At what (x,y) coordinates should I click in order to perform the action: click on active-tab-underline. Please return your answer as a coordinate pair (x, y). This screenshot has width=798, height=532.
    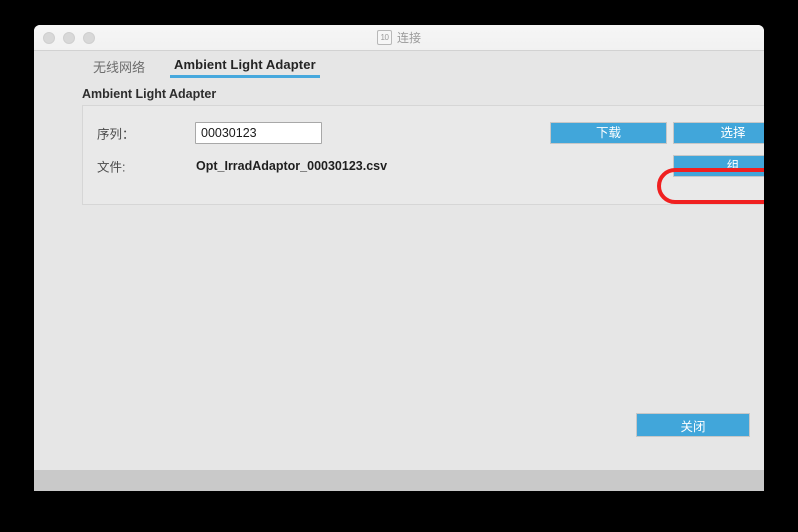
    Looking at the image, I should click on (245, 76).